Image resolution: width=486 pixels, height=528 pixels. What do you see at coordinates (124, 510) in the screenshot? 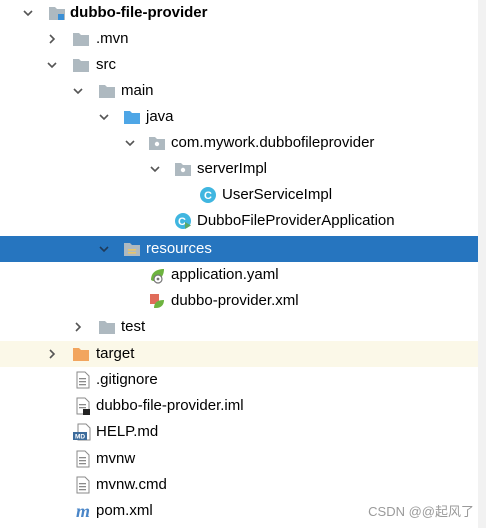
I see `tree-label: pom.xml` at bounding box center [124, 510].